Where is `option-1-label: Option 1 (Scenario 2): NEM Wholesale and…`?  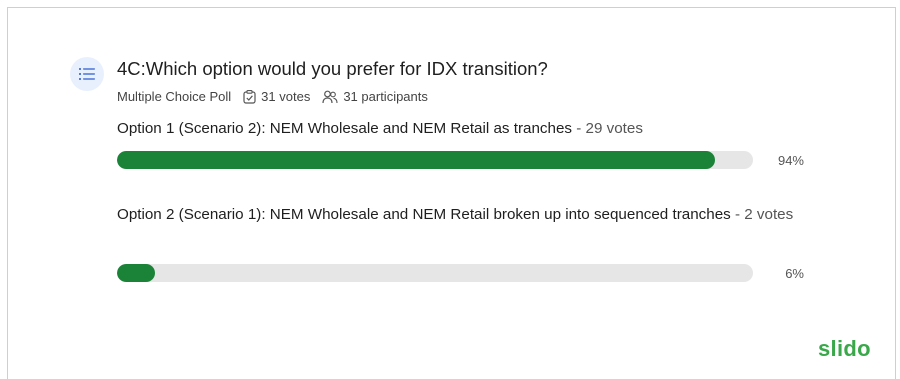
option-1-label: Option 1 (Scenario 2): NEM Wholesale and… is located at coordinates (467, 128).